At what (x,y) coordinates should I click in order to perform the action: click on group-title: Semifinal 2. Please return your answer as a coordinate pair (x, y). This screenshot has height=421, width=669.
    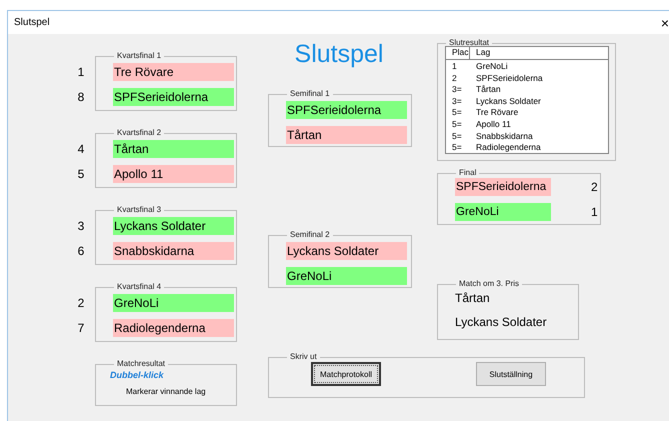
    Looking at the image, I should click on (310, 235).